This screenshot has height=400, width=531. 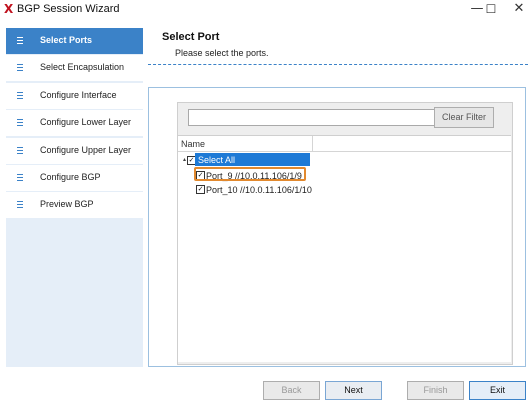 What do you see at coordinates (200, 189) in the screenshot?
I see `port-10-checkbox: ✓` at bounding box center [200, 189].